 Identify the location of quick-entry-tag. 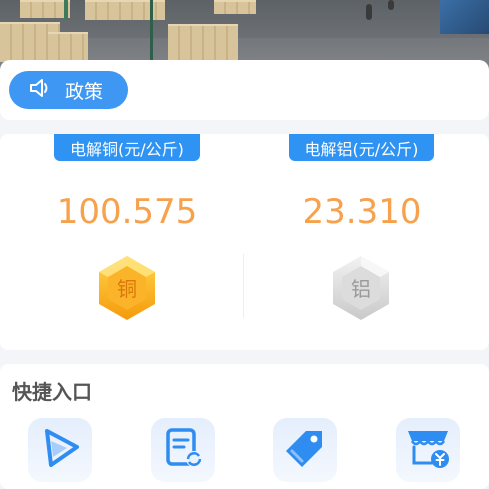
(305, 450).